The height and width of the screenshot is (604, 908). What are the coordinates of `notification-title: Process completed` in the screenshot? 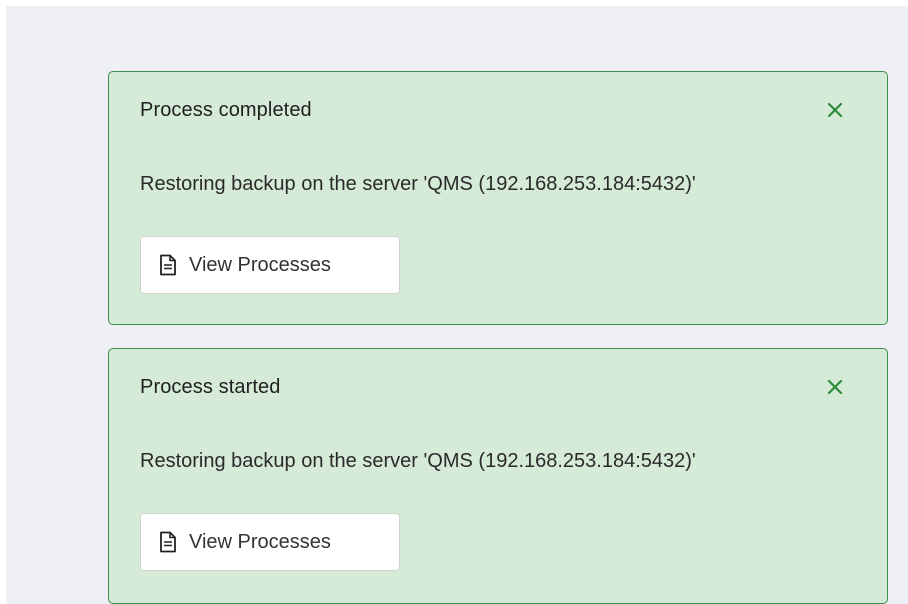 It's located at (226, 110).